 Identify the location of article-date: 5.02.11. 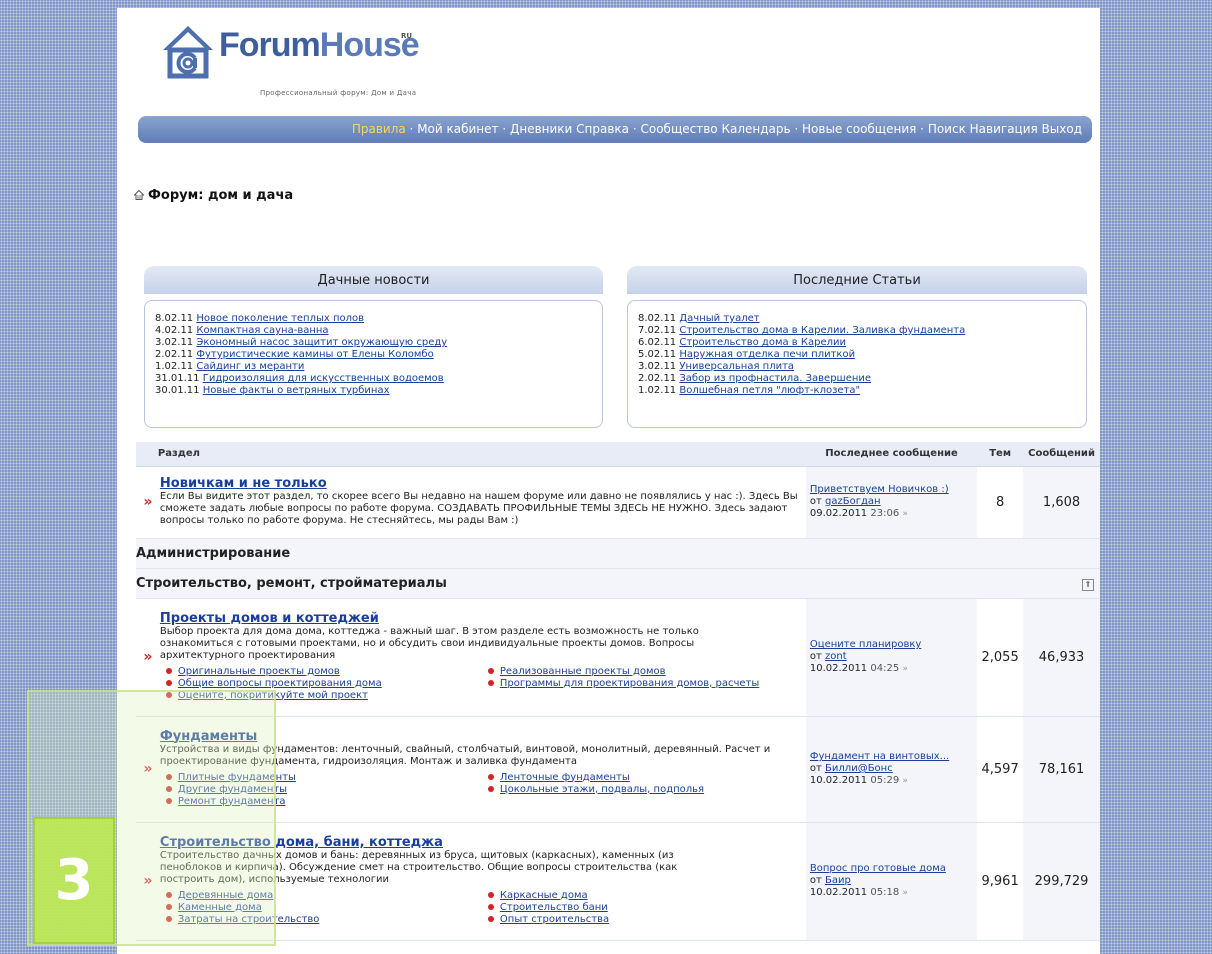
(659, 354).